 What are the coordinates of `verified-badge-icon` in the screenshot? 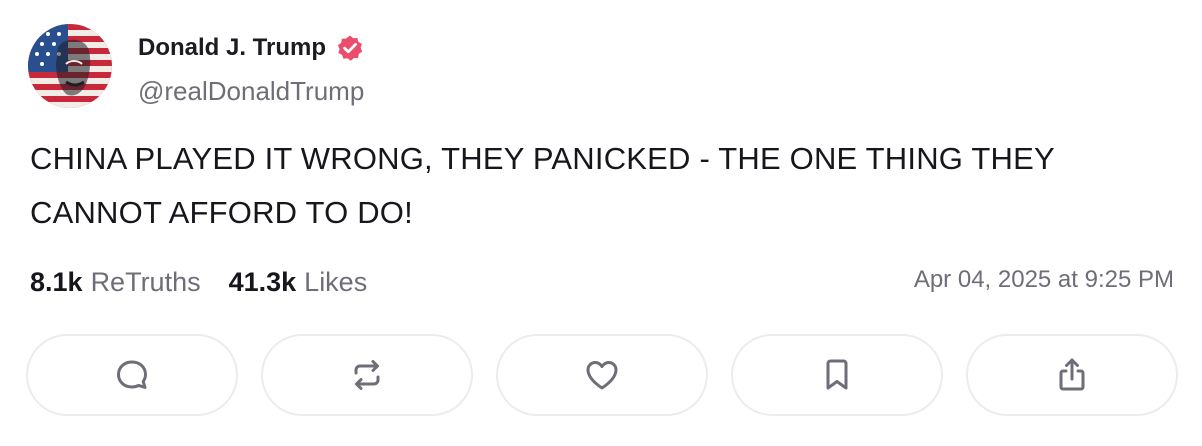 It's located at (350, 48).